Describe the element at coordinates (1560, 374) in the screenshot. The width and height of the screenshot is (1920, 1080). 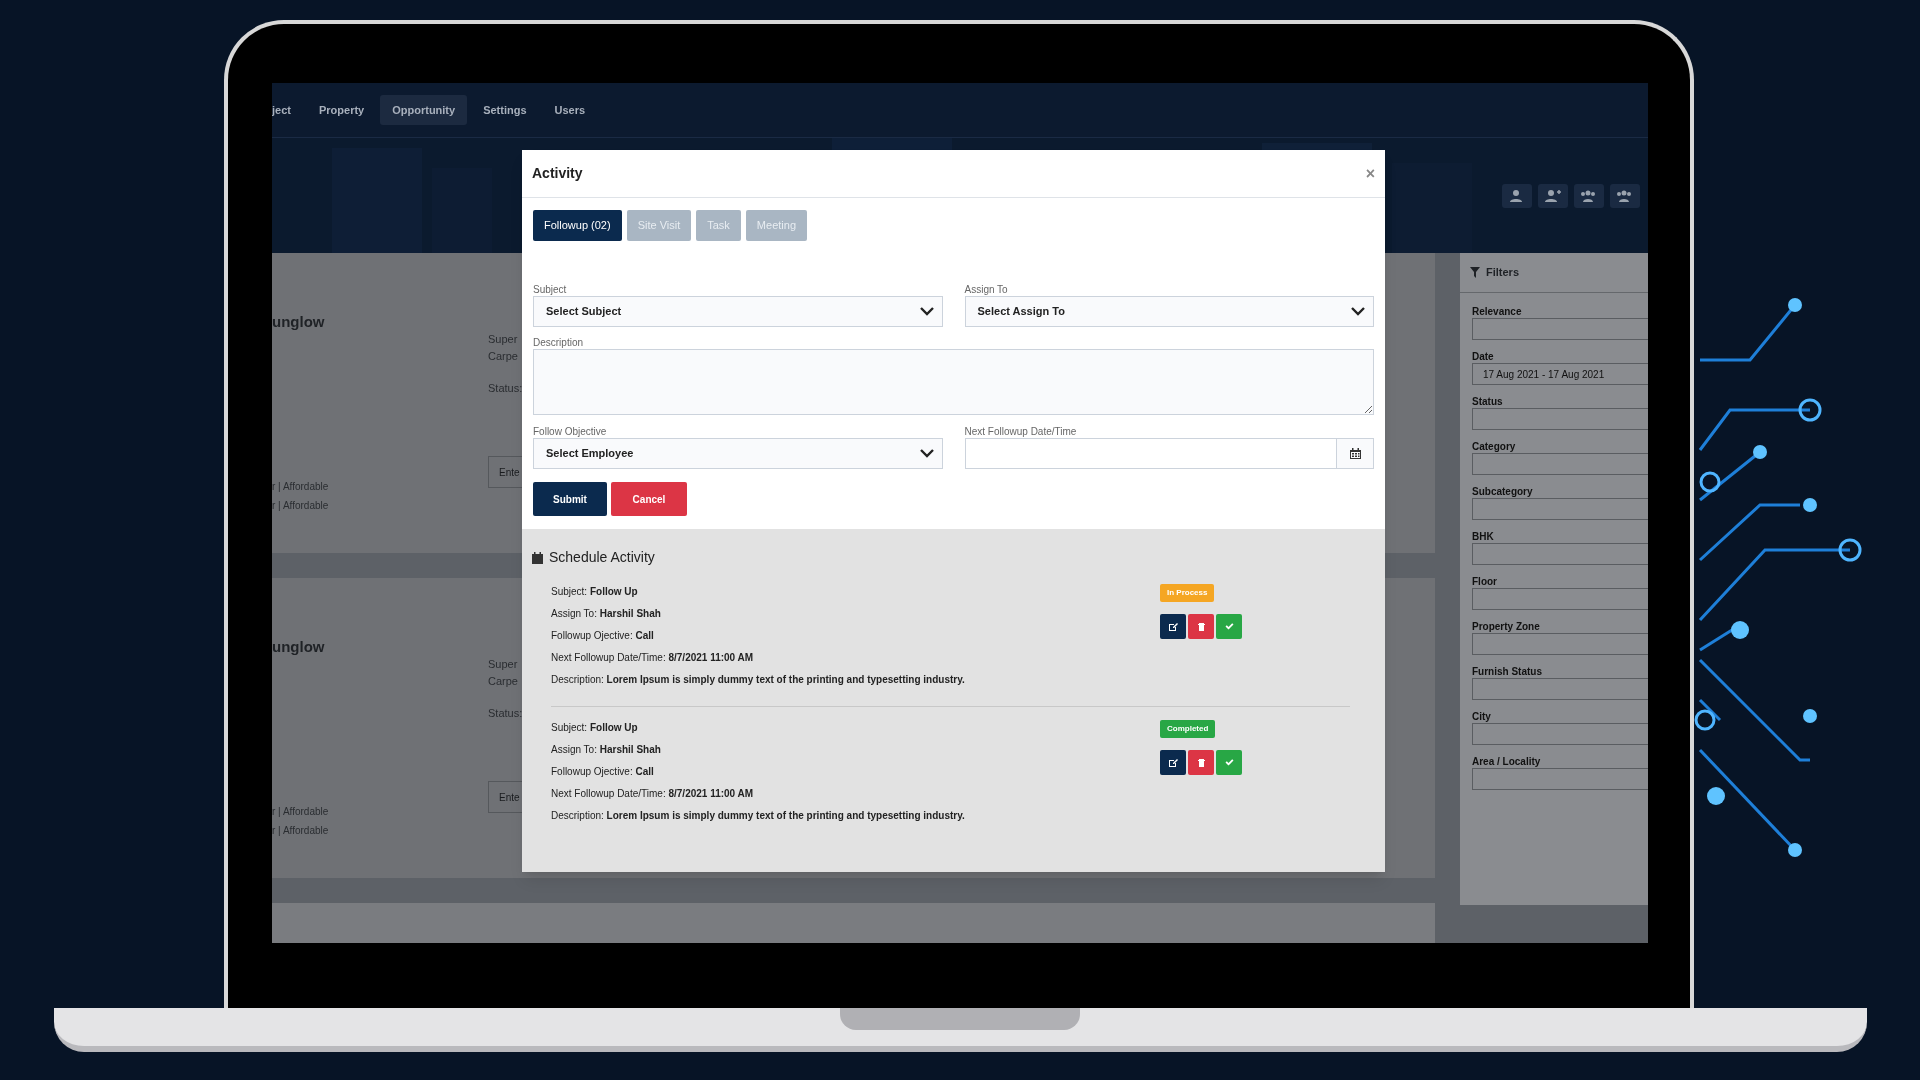
I see `filter-field: 17 Aug 2021 - 17 Aug 2021` at that location.